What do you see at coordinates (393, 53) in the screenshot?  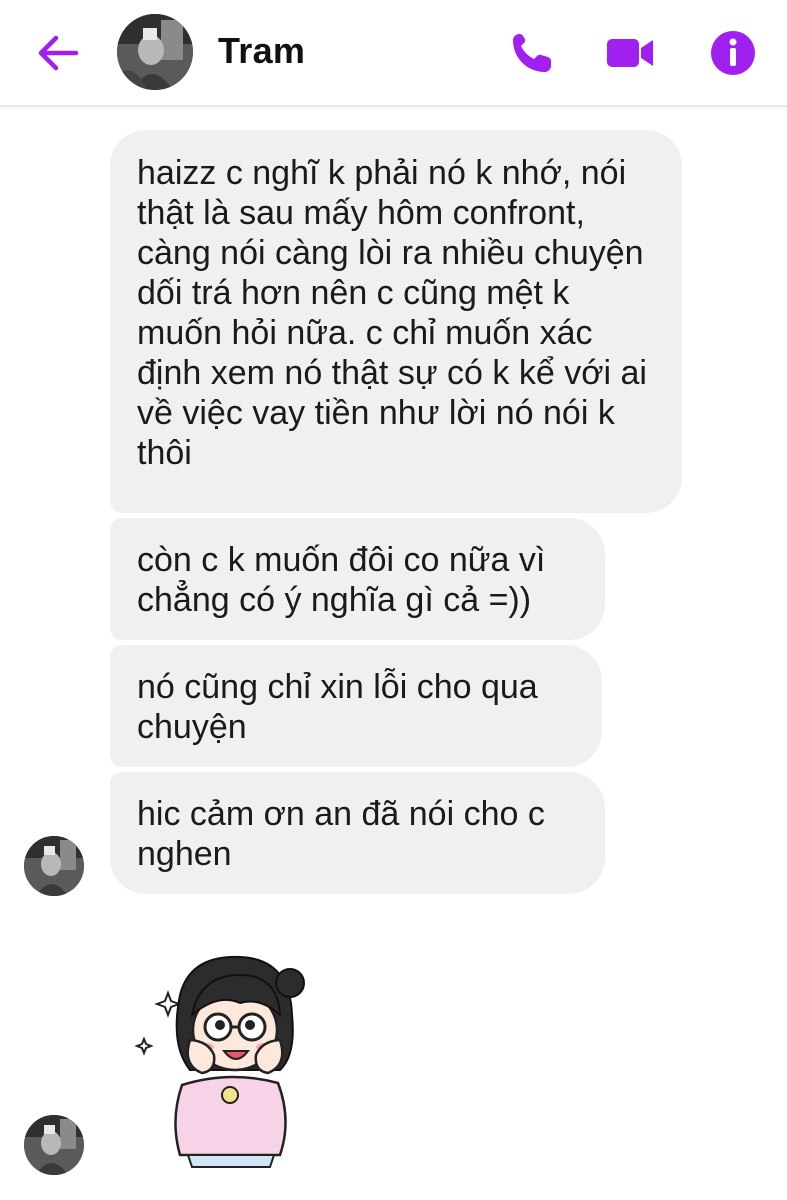 I see `chat-header: Tram` at bounding box center [393, 53].